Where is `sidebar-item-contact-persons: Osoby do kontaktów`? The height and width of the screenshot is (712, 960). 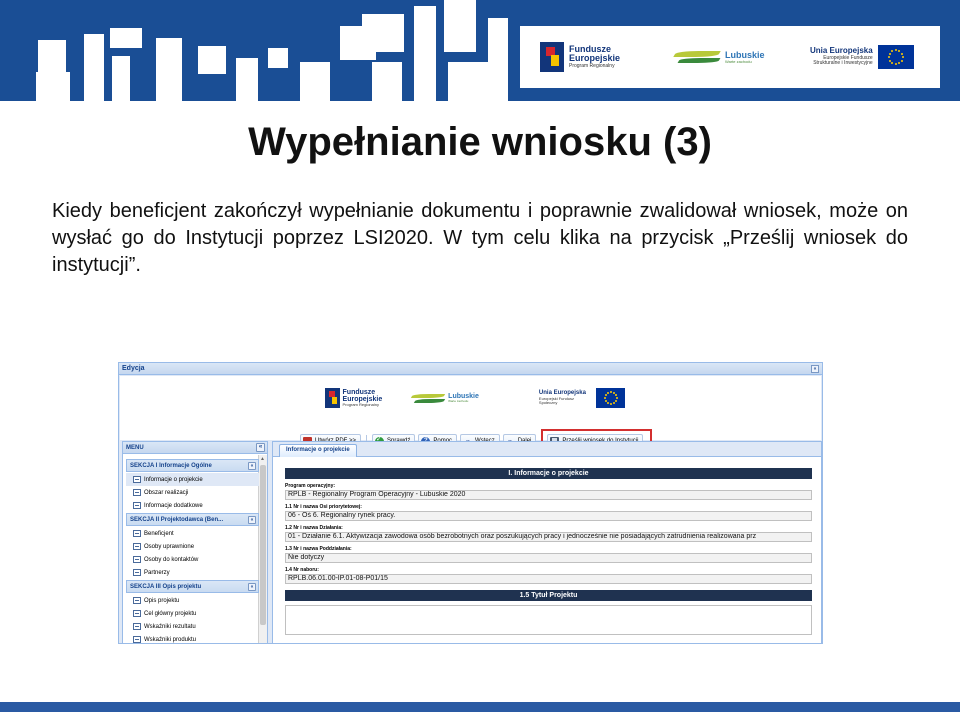 sidebar-item-contact-persons: Osoby do kontaktów is located at coordinates (192, 559).